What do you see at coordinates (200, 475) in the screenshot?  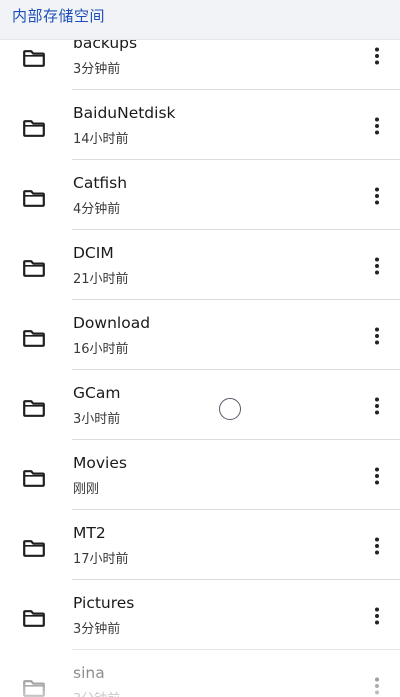 I see `file-row: Movies 刚刚` at bounding box center [200, 475].